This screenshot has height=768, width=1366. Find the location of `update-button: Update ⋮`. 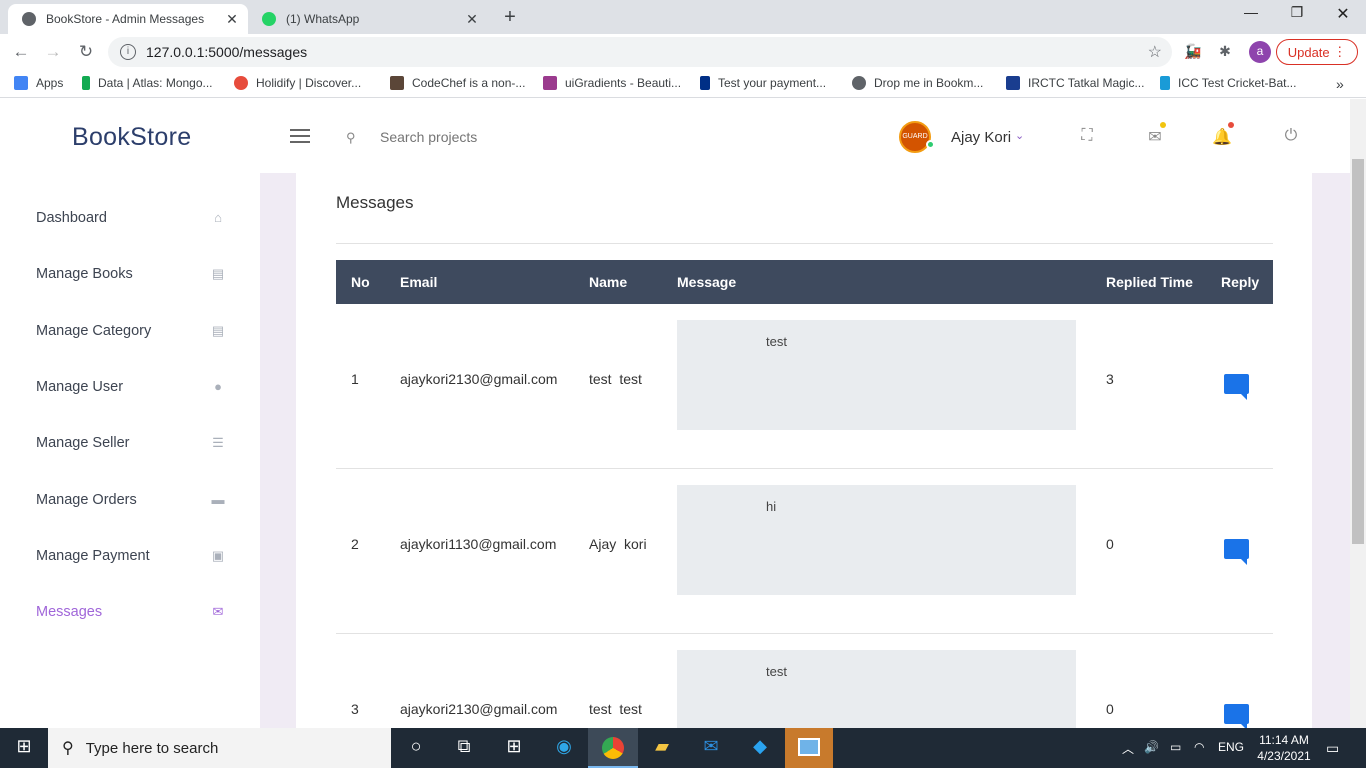

update-button: Update ⋮ is located at coordinates (1317, 52).